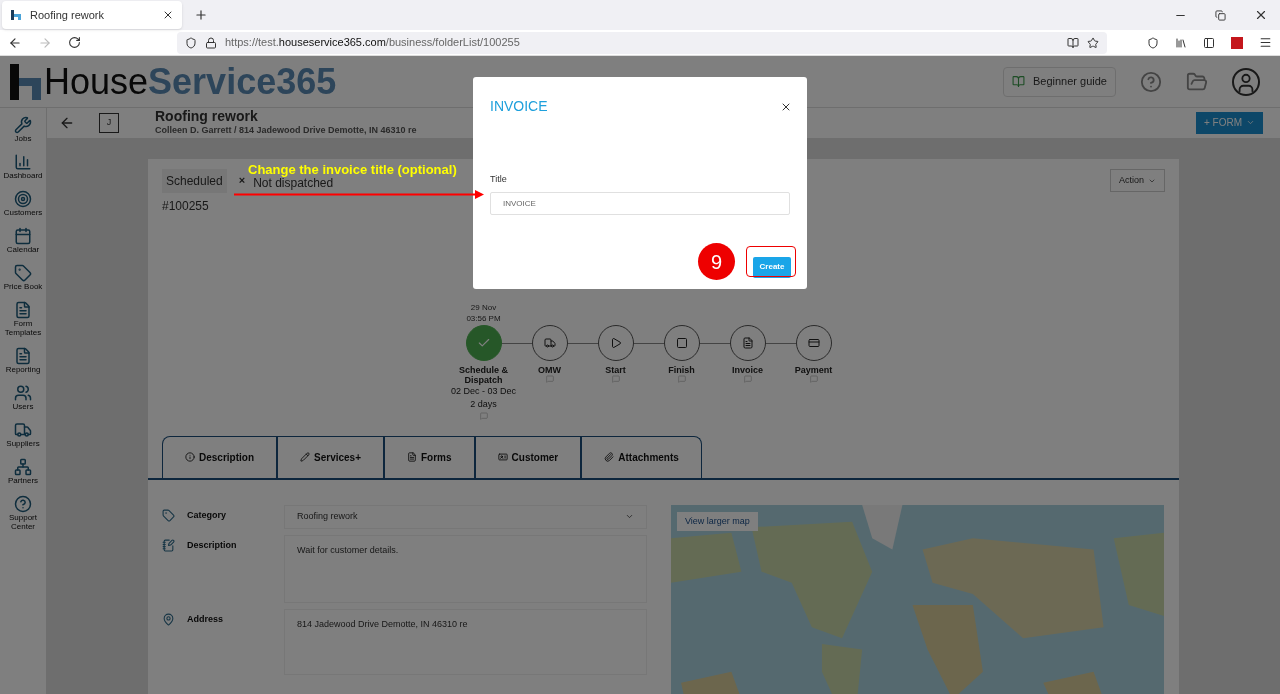 This screenshot has height=694, width=1280. I want to click on reload-icon, so click(74, 42).